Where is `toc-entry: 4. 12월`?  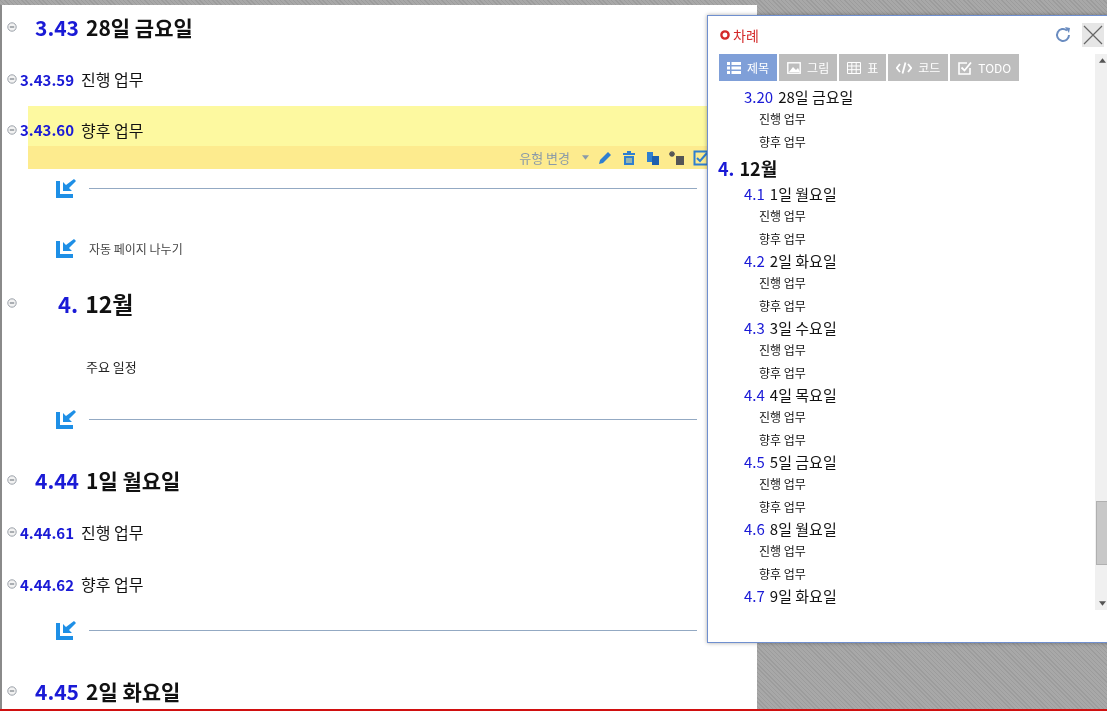
toc-entry: 4. 12월 is located at coordinates (901, 168).